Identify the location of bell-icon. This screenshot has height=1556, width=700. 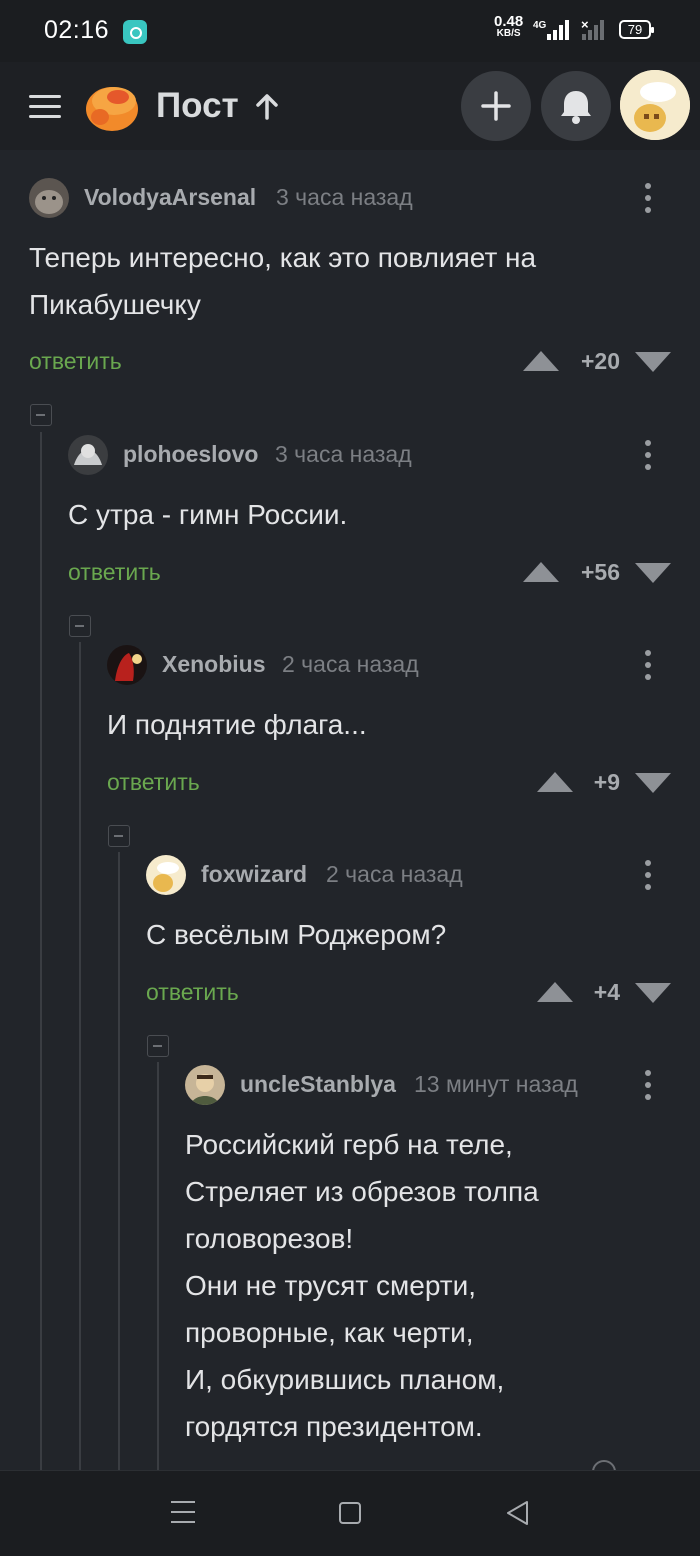
(576, 107).